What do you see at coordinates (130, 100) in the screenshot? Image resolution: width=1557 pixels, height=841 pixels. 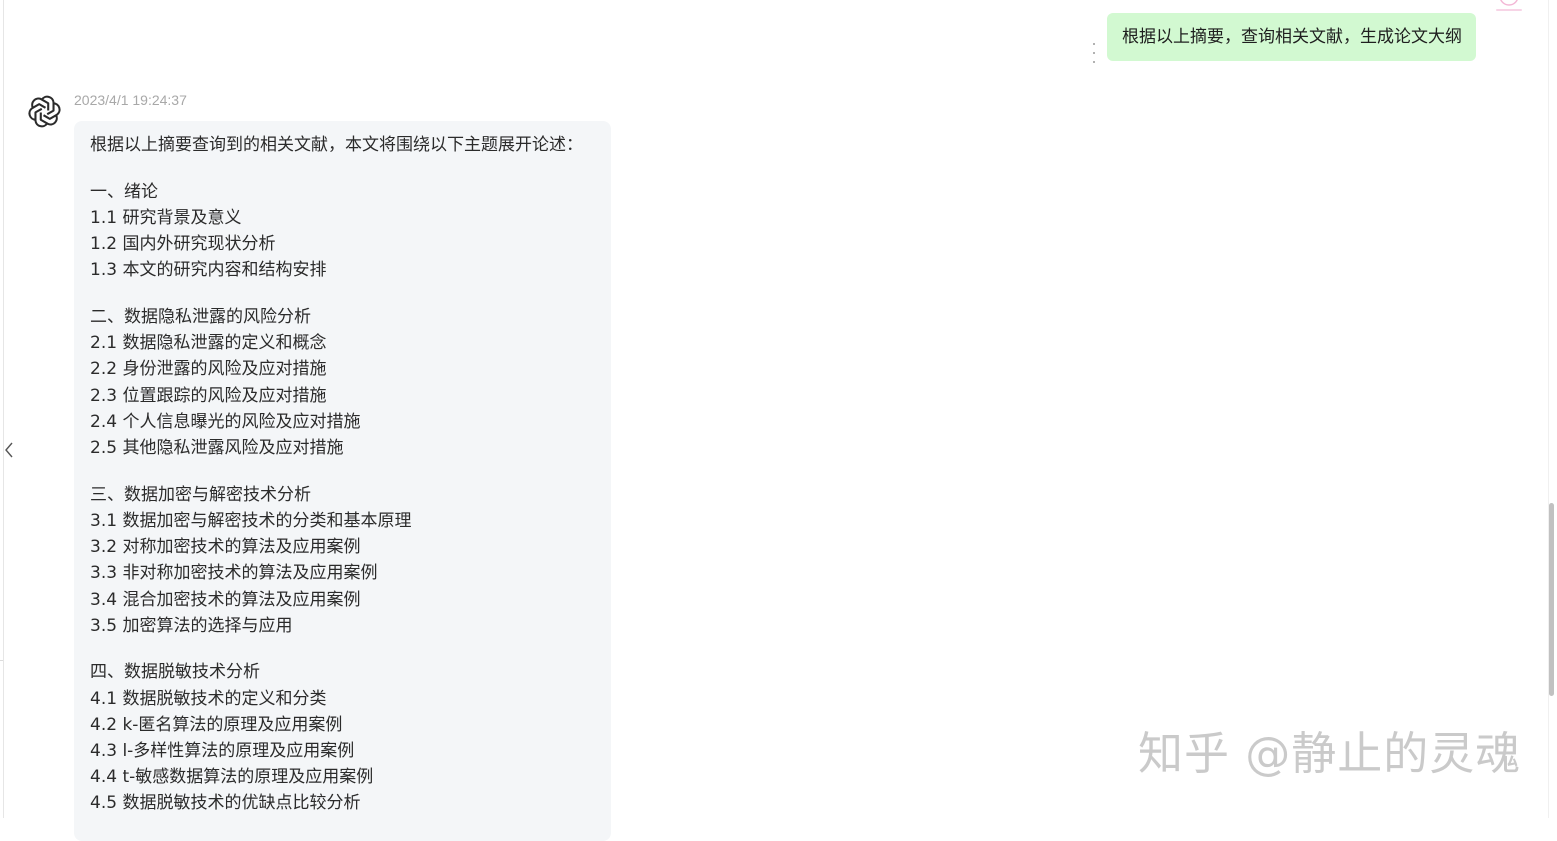 I see `message-timestamp: 2023/4/1 19:24:37` at bounding box center [130, 100].